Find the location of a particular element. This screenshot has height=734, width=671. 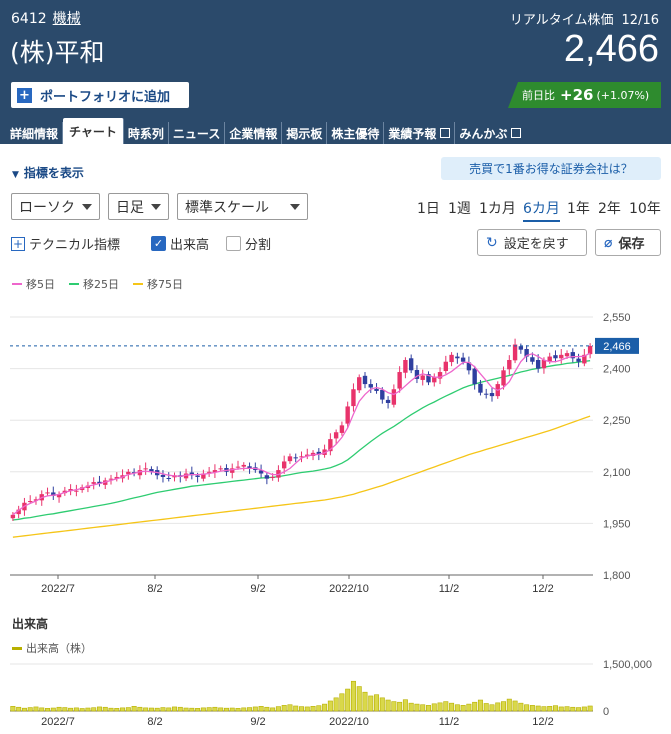

tab-forecast: 業績予報 is located at coordinates (420, 133).